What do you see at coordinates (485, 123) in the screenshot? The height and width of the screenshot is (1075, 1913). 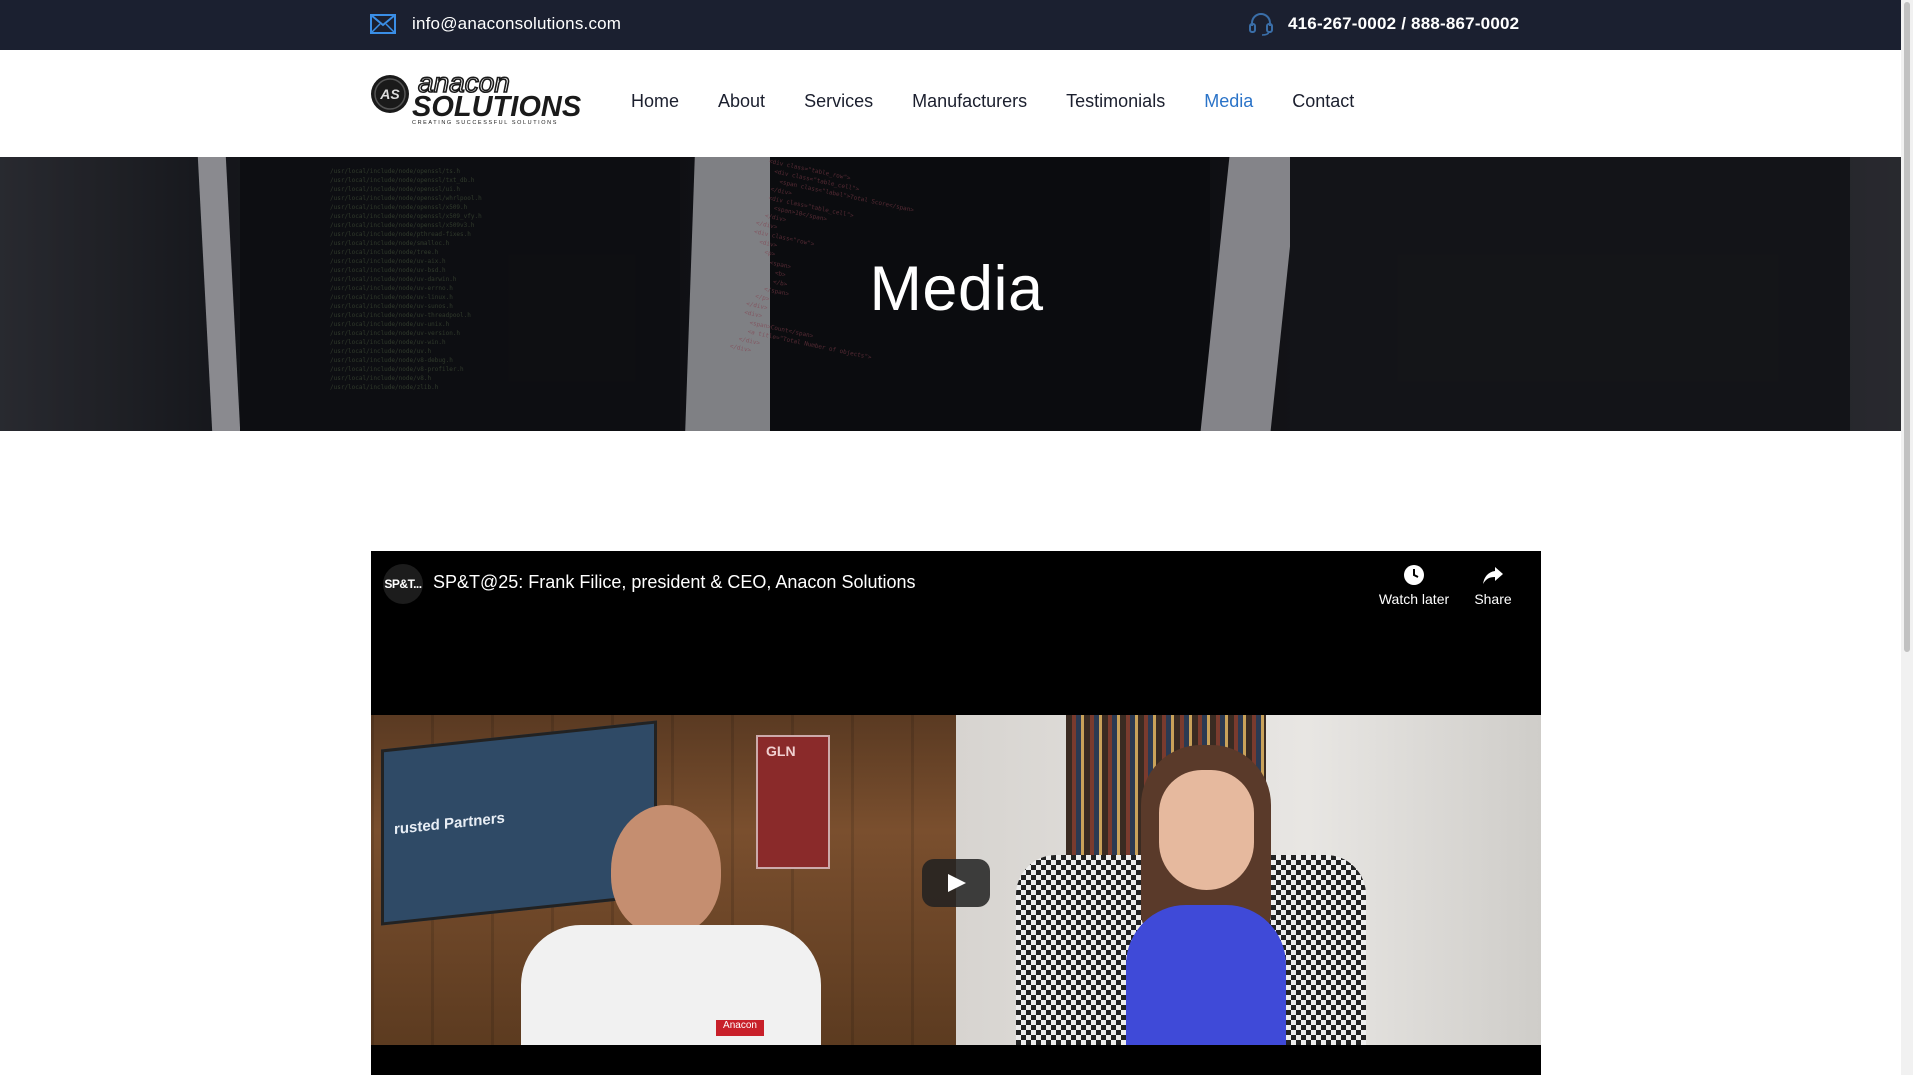 I see `logo-tagline: CREATING SUCCESSFUL SOLUTIONS` at bounding box center [485, 123].